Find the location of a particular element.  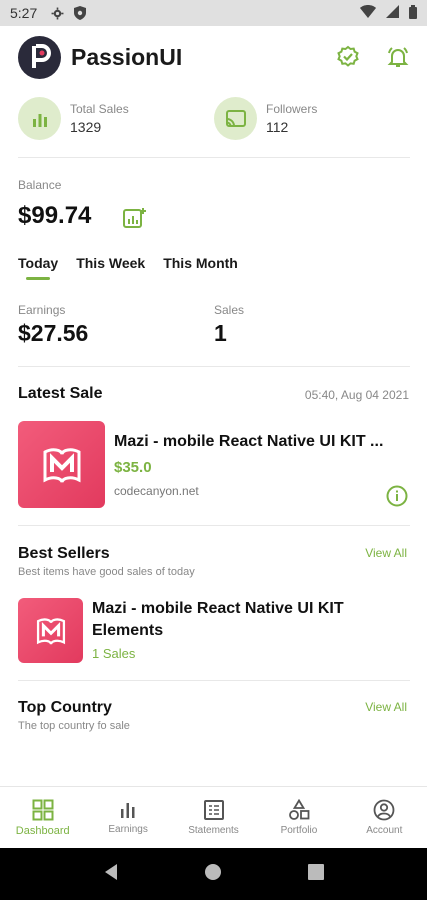

sales-value: 1 is located at coordinates (220, 333).